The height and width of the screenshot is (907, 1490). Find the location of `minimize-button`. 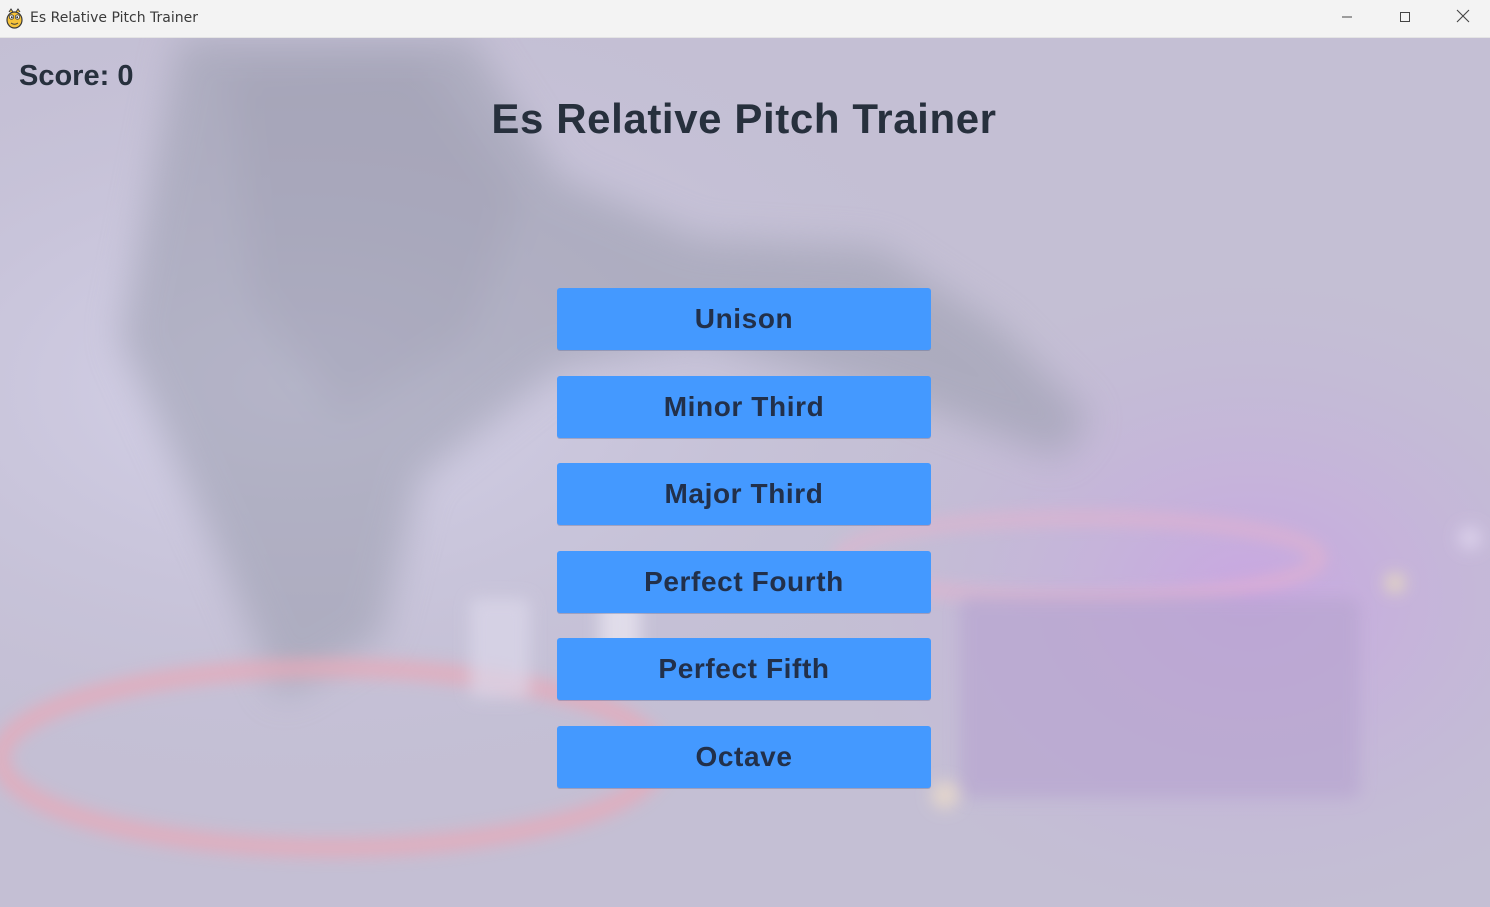

minimize-button is located at coordinates (1347, 18).